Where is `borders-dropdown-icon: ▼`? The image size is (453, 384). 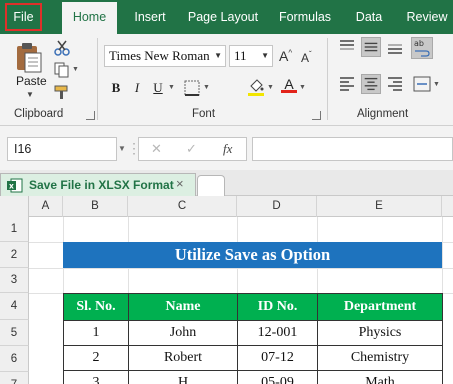
borders-dropdown-icon: ▼ is located at coordinates (206, 87).